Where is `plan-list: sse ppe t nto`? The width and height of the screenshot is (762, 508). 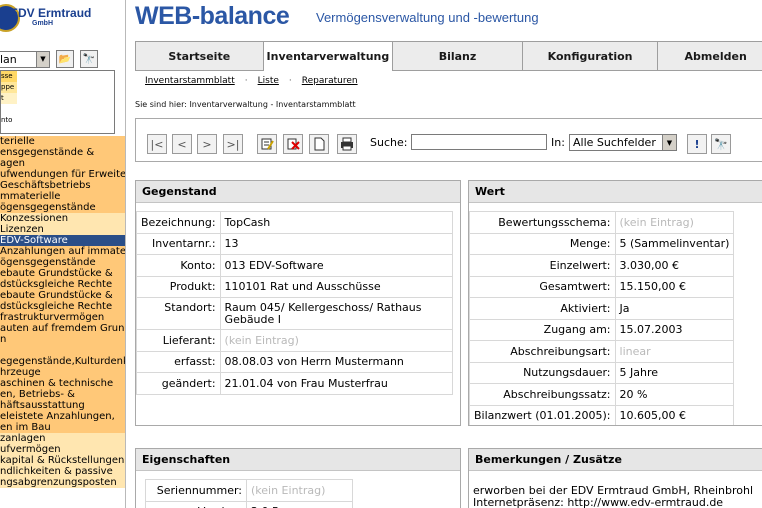
plan-list: sse ppe t nto is located at coordinates (57, 102).